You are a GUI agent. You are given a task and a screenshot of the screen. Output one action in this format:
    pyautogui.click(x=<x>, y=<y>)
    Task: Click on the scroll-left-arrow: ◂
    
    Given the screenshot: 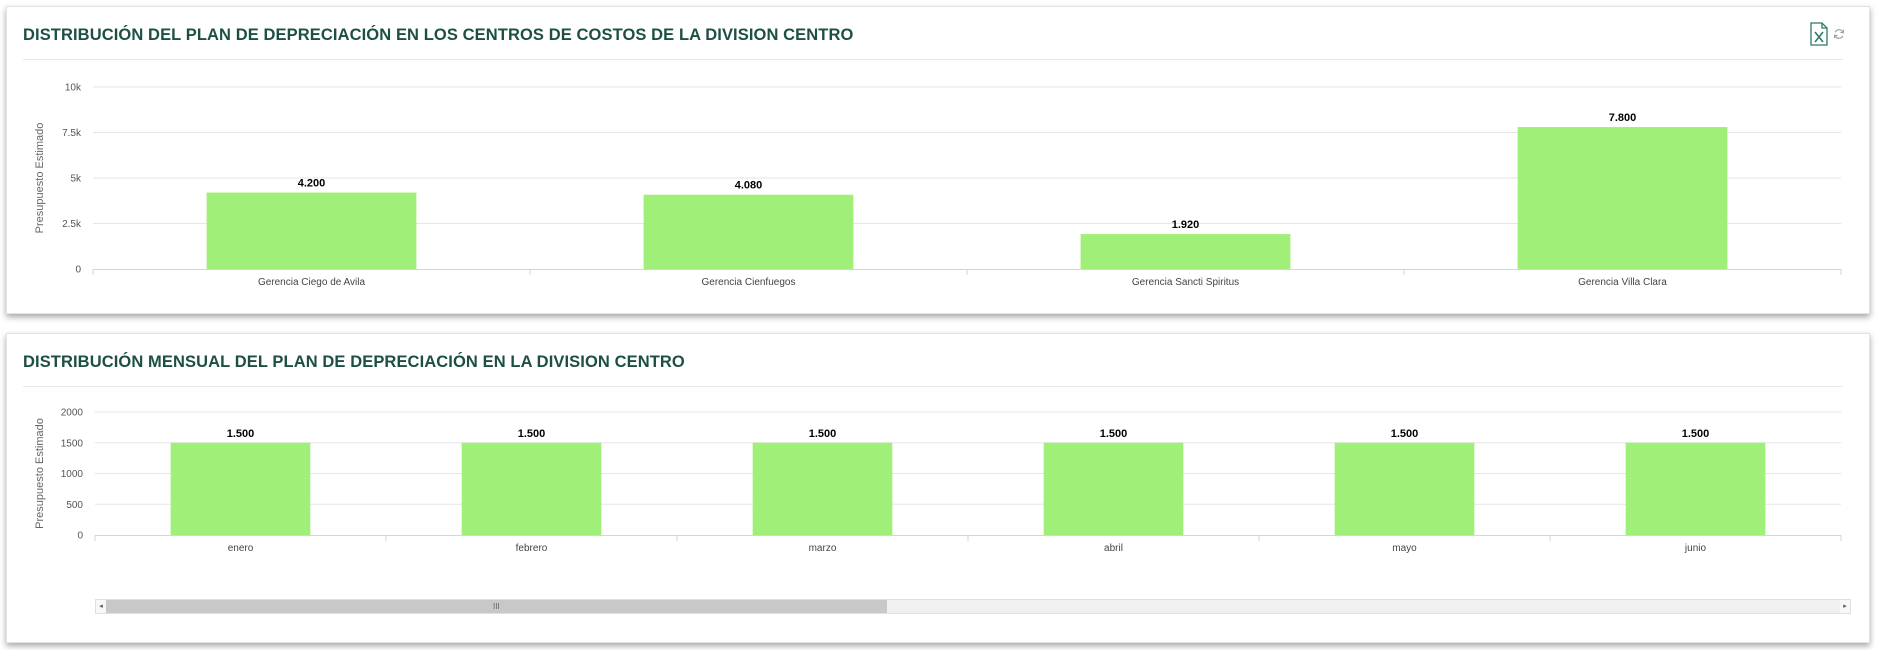 What is the action you would take?
    pyautogui.click(x=101, y=606)
    